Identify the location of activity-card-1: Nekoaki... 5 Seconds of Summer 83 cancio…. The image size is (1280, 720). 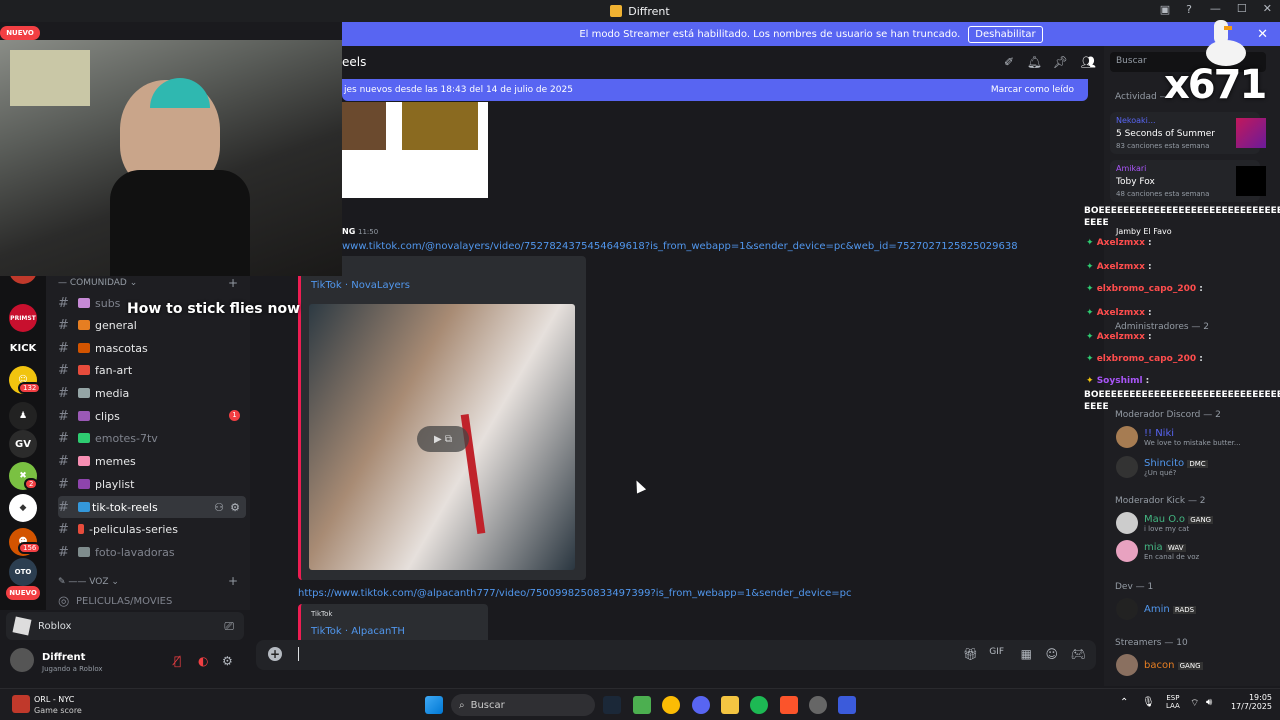
(1188, 133).